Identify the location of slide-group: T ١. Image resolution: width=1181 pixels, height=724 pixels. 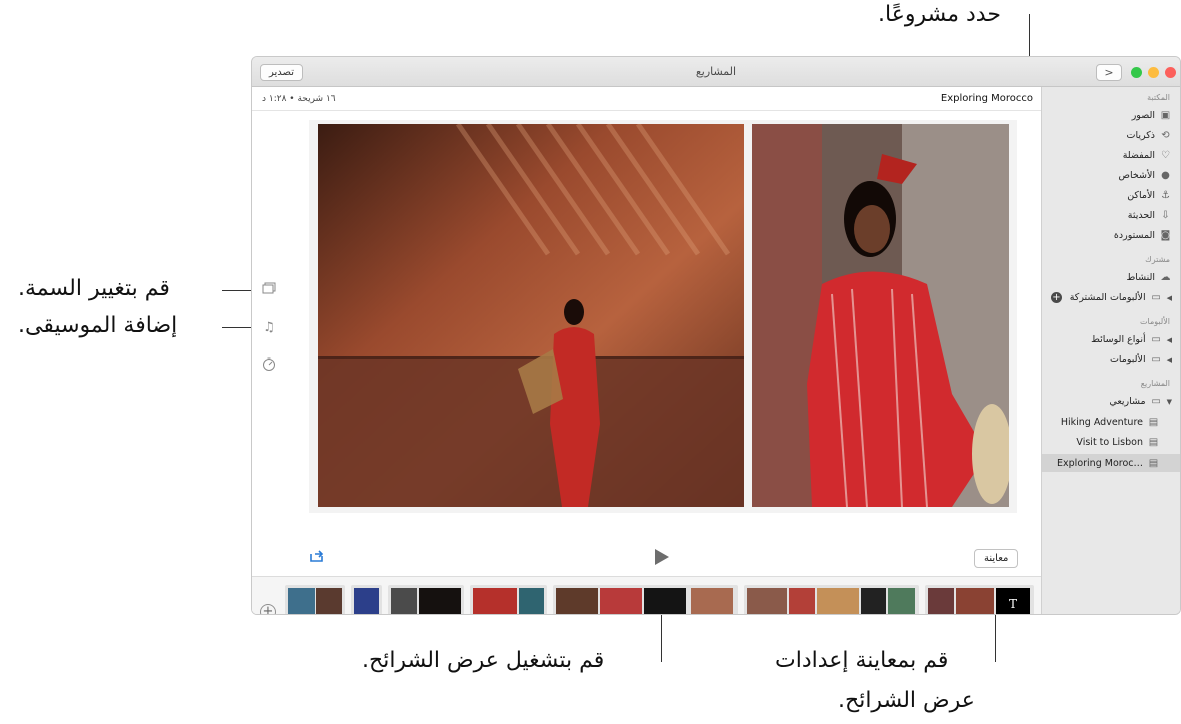
(979, 599).